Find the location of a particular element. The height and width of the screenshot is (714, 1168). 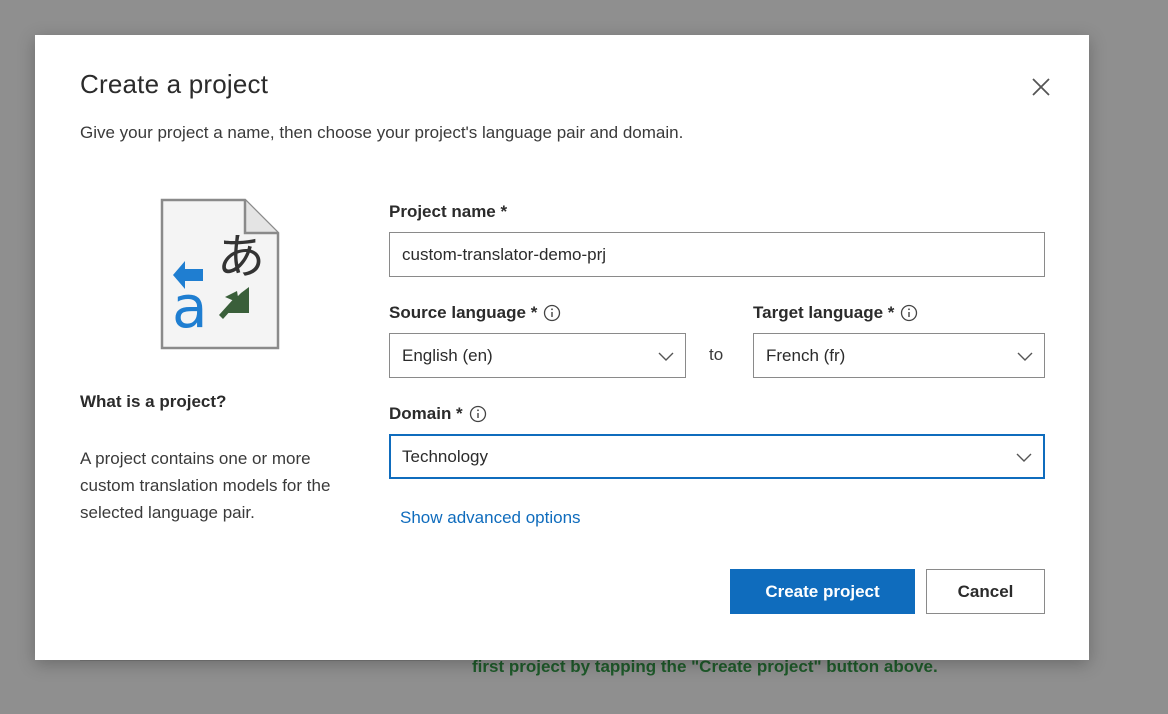

dialog-title: Create a project is located at coordinates (174, 84).